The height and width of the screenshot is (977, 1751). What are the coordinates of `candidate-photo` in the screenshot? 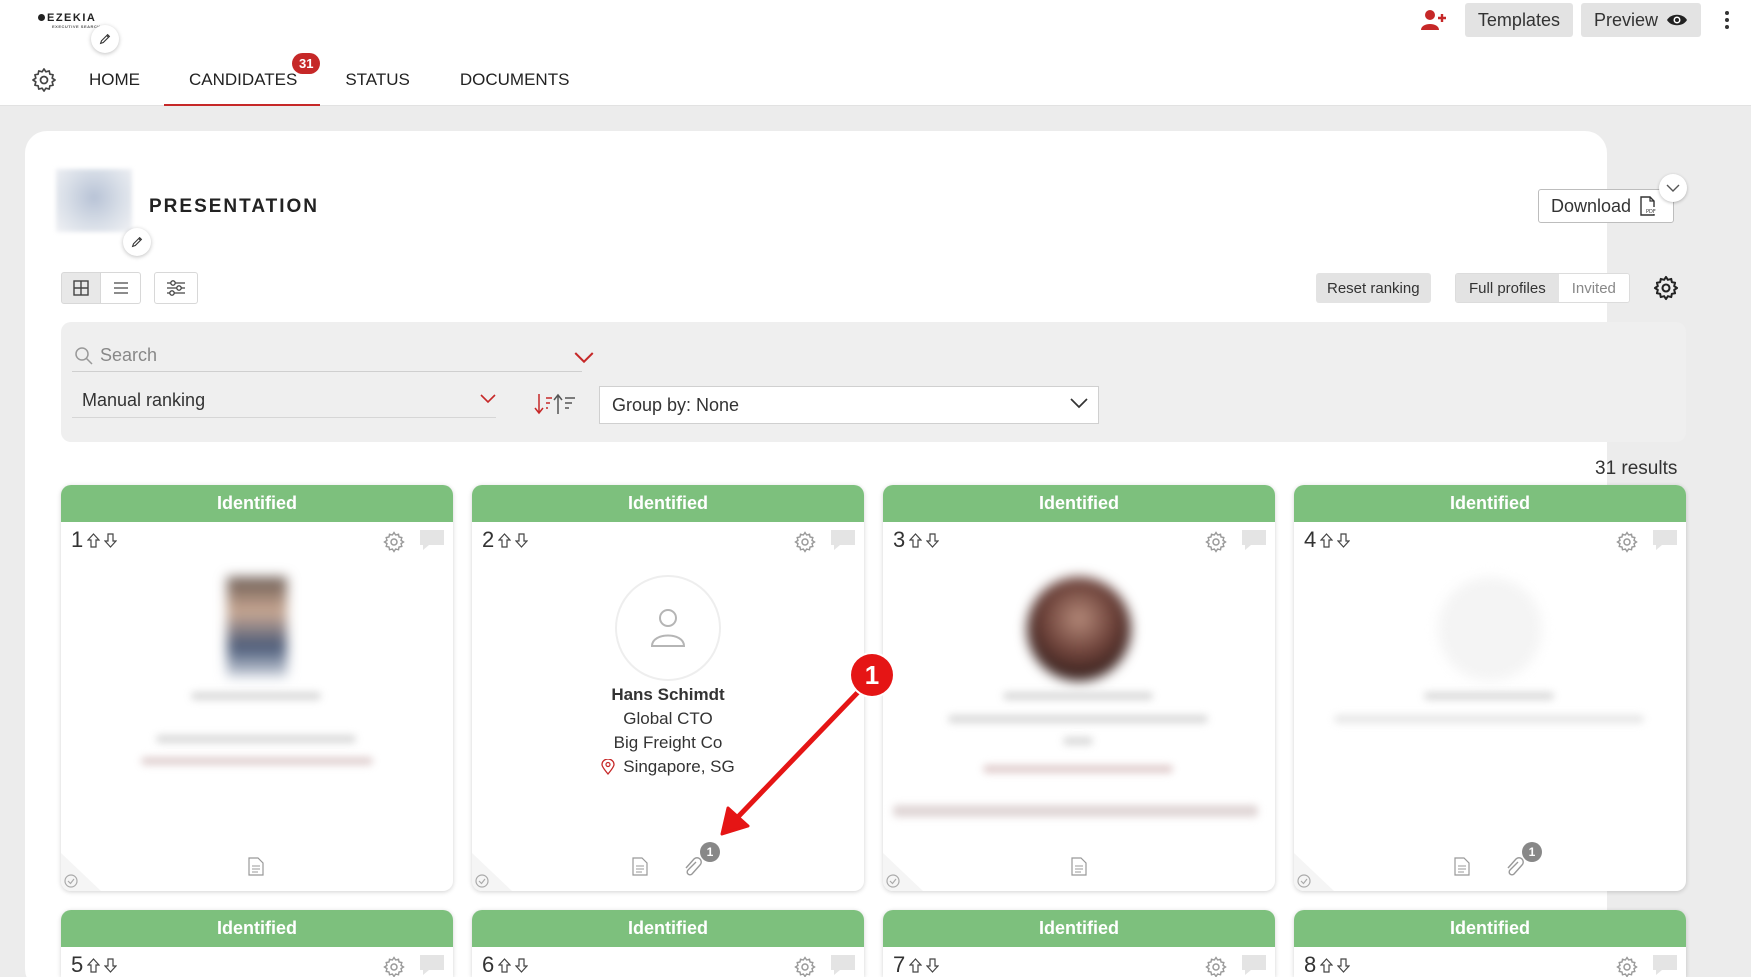 It's located at (1079, 629).